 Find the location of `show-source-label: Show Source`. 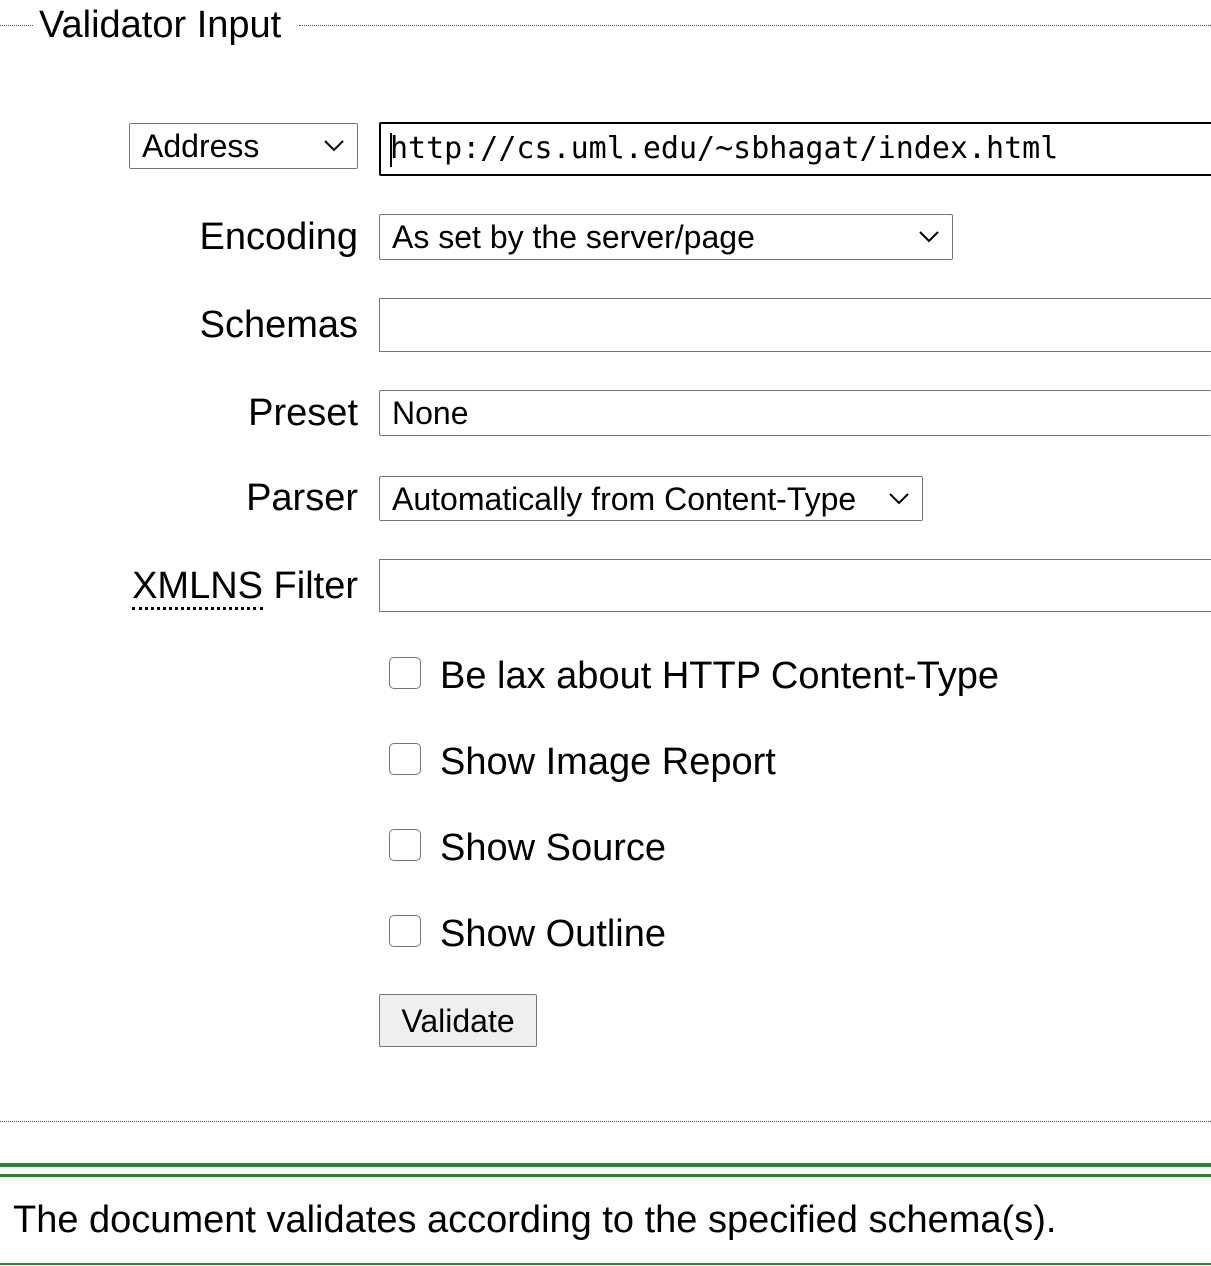

show-source-label: Show Source is located at coordinates (553, 848).